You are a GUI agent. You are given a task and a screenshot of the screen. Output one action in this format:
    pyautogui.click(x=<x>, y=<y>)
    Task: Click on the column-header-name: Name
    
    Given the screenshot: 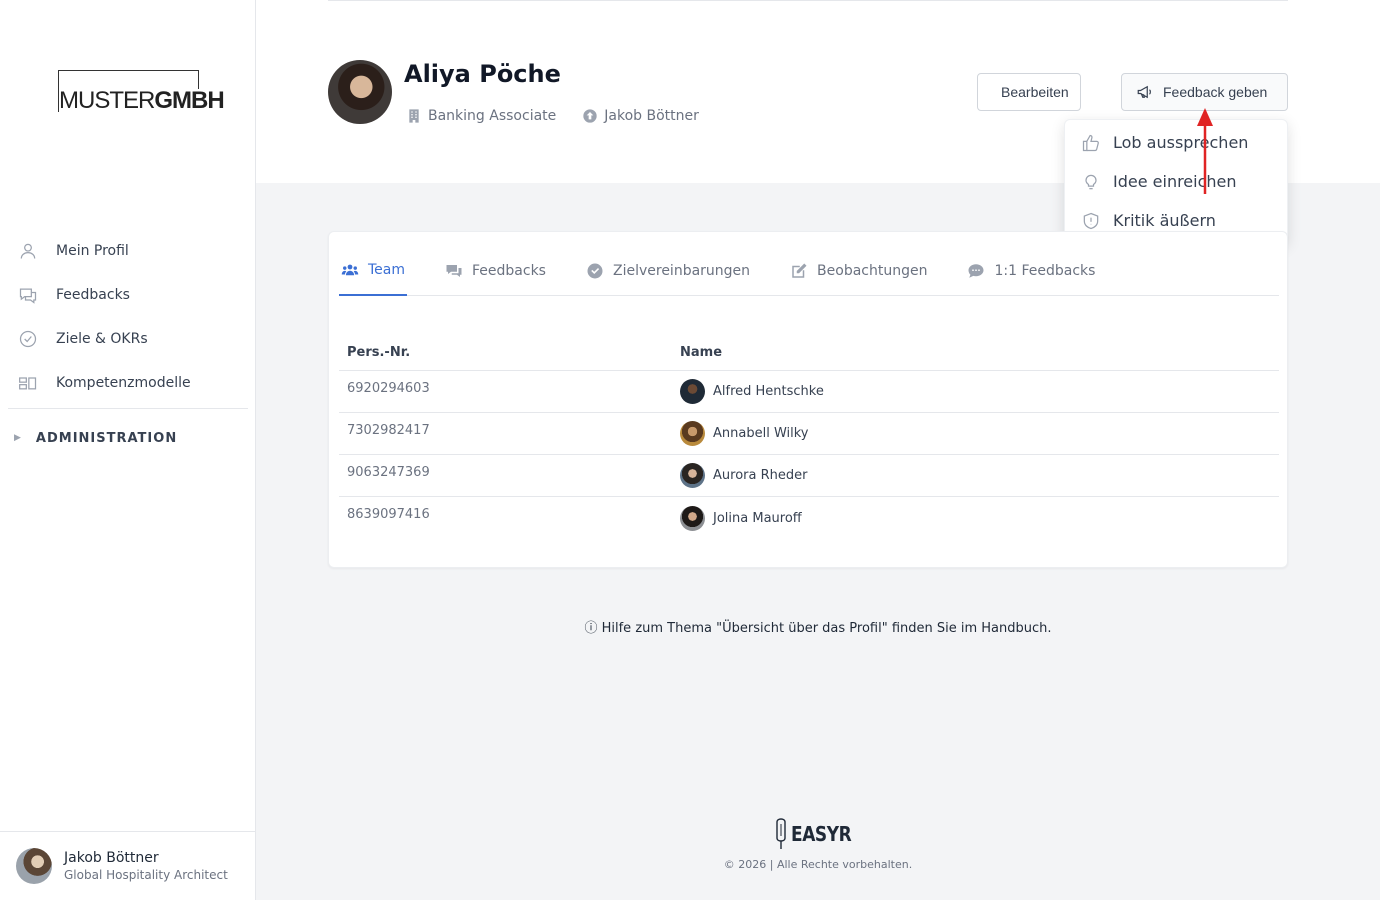 What is the action you would take?
    pyautogui.click(x=701, y=352)
    